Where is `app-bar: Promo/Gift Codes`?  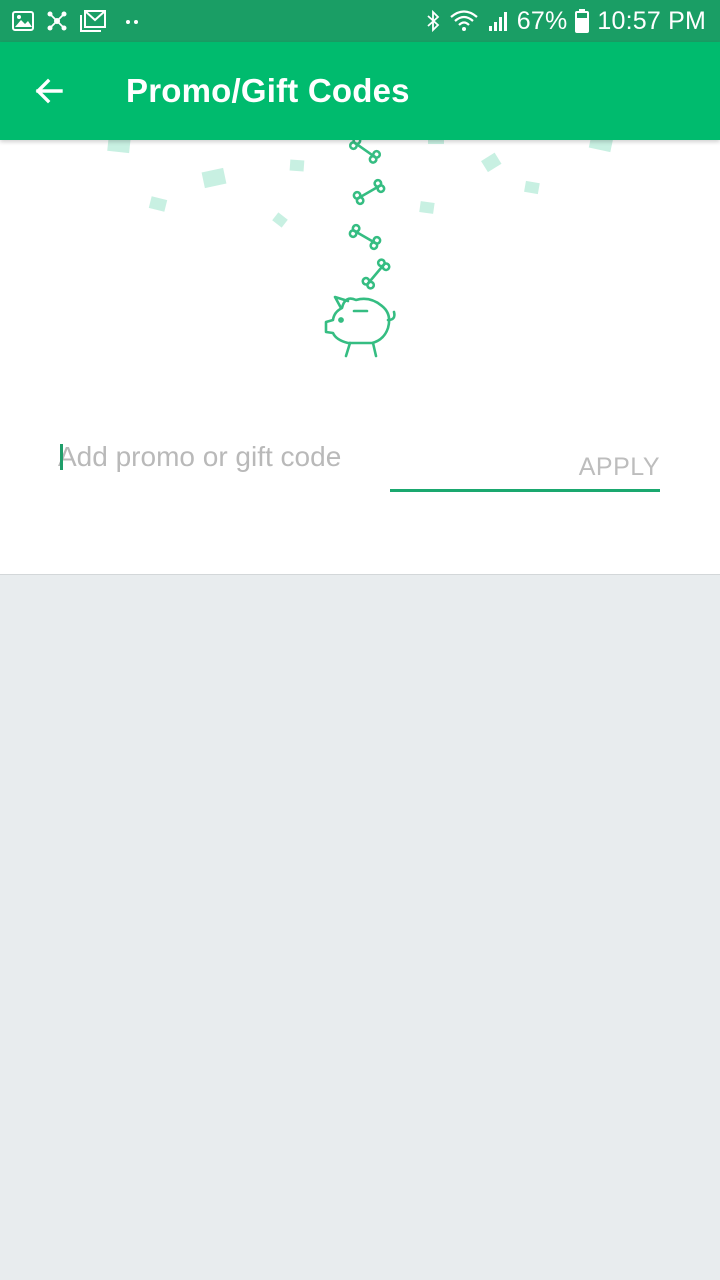
app-bar: Promo/Gift Codes is located at coordinates (360, 91).